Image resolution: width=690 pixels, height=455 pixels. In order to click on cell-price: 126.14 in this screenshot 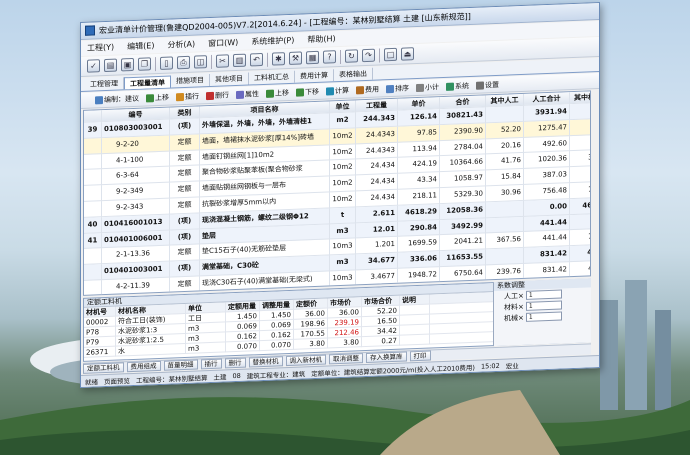, I will do `click(419, 118)`.